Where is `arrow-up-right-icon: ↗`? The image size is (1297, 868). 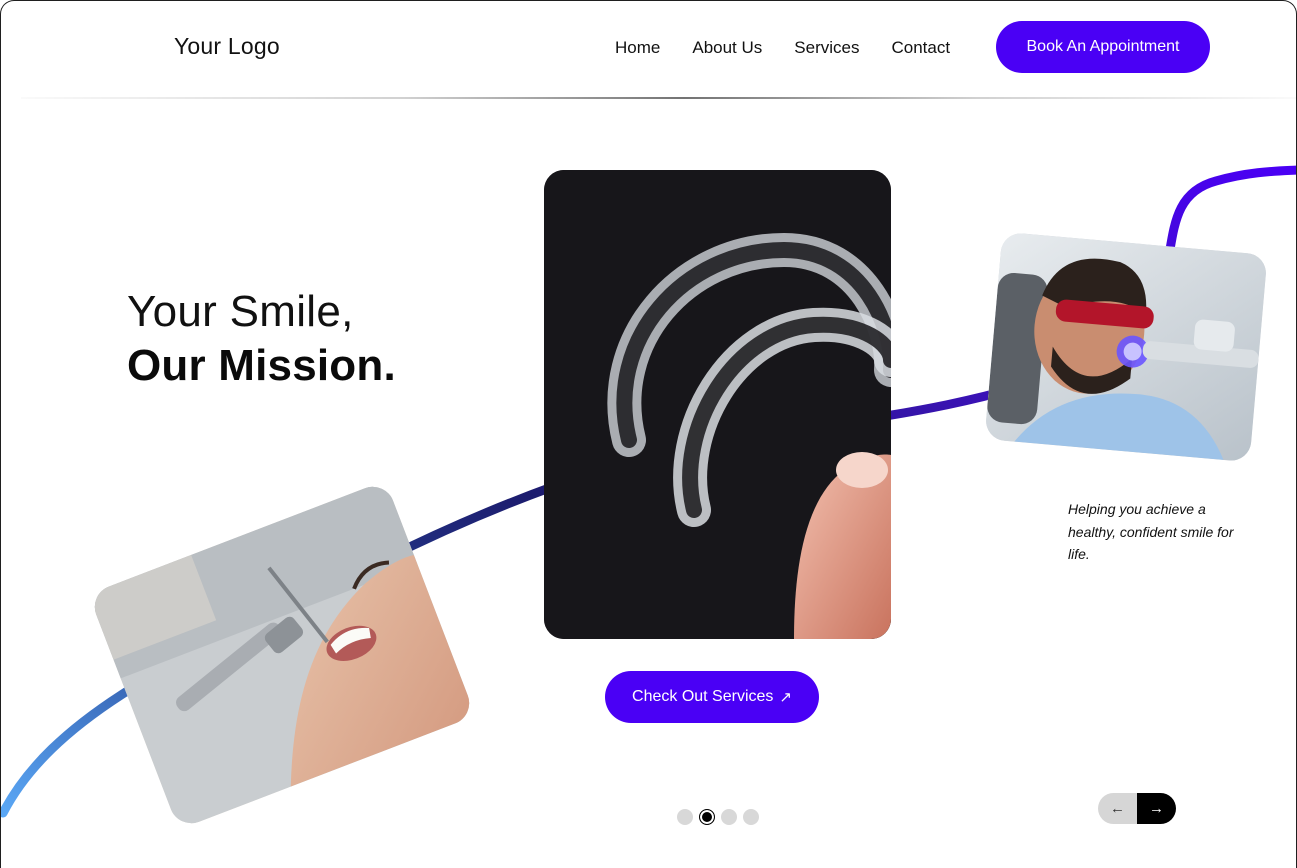 arrow-up-right-icon: ↗ is located at coordinates (785, 697).